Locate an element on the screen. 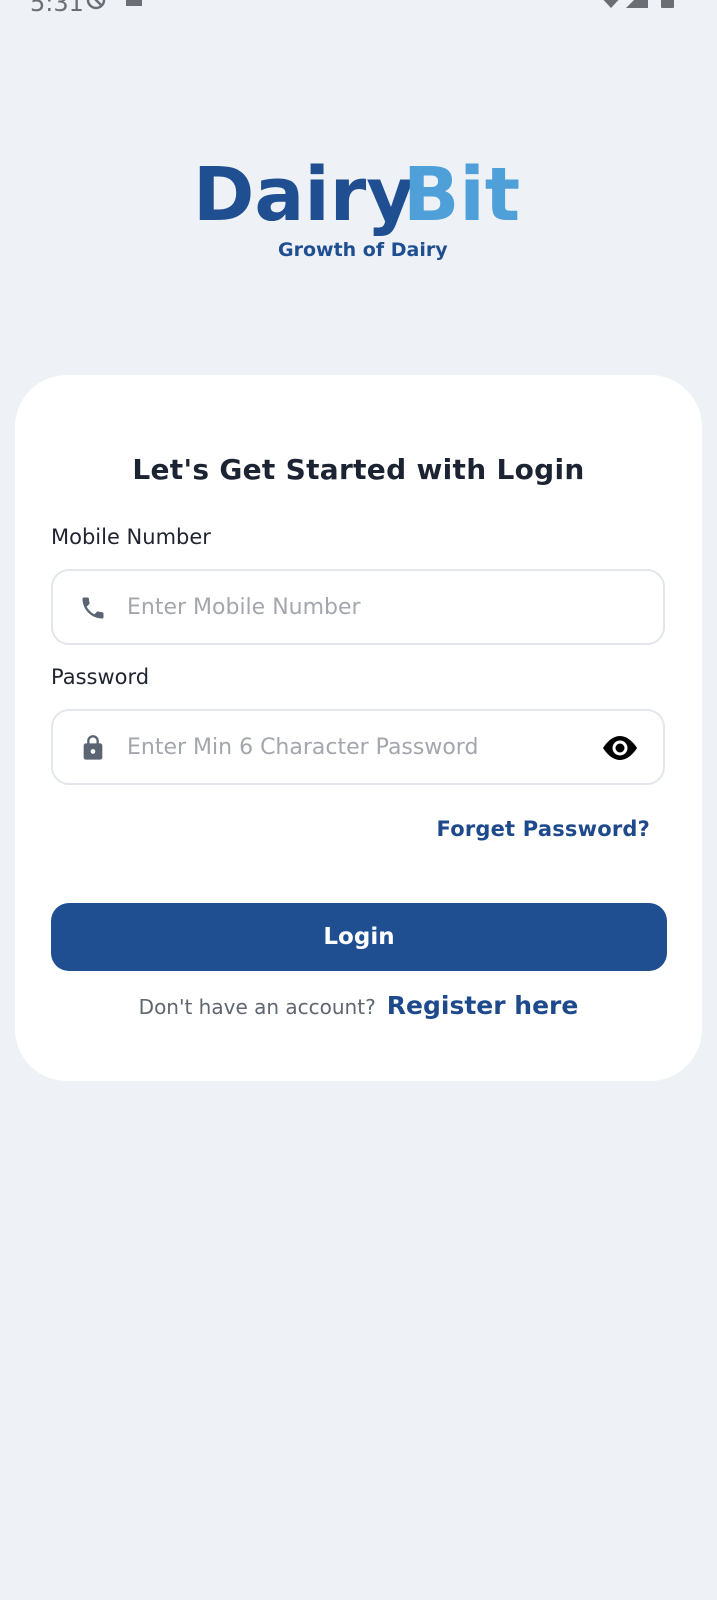 The width and height of the screenshot is (717, 1600). forget-password-link: Forget Password? is located at coordinates (544, 829).